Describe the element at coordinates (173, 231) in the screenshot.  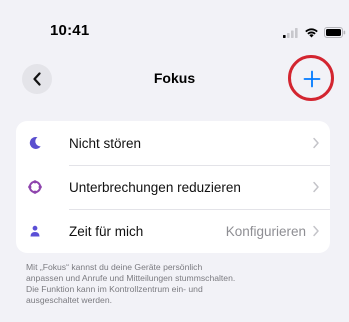
I see `list-item-zeit-fuer-mich: Zeit für mich Konfigurieren` at that location.